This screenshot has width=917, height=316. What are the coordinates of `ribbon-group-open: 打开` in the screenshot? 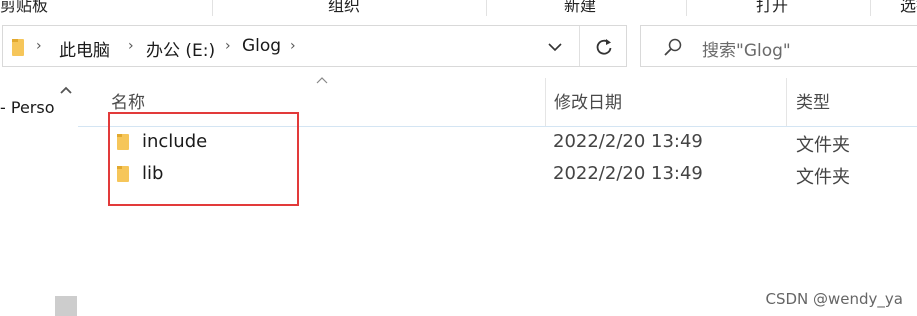 It's located at (772, 8).